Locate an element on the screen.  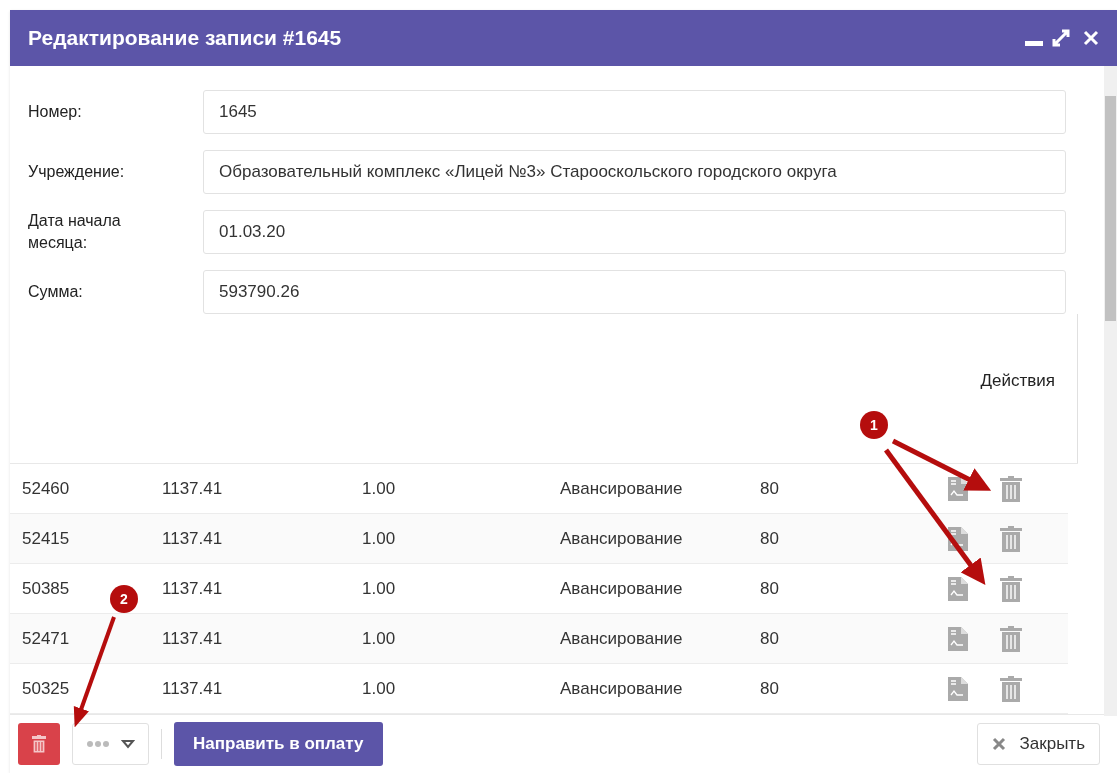
expand-icon is located at coordinates (1061, 38).